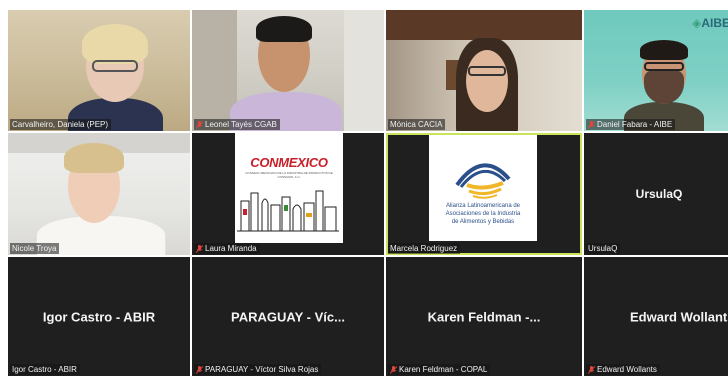  I want to click on participant-name-tag: Mónica CACIA, so click(417, 124).